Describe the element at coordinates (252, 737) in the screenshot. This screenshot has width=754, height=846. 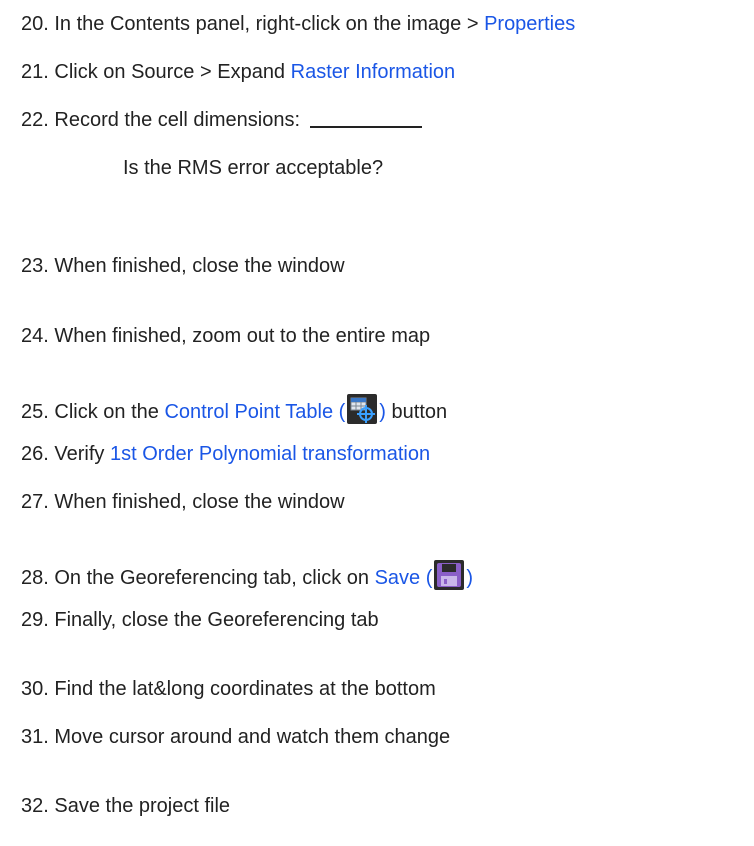
I see `step-text: Move cursor around and watch them change` at that location.